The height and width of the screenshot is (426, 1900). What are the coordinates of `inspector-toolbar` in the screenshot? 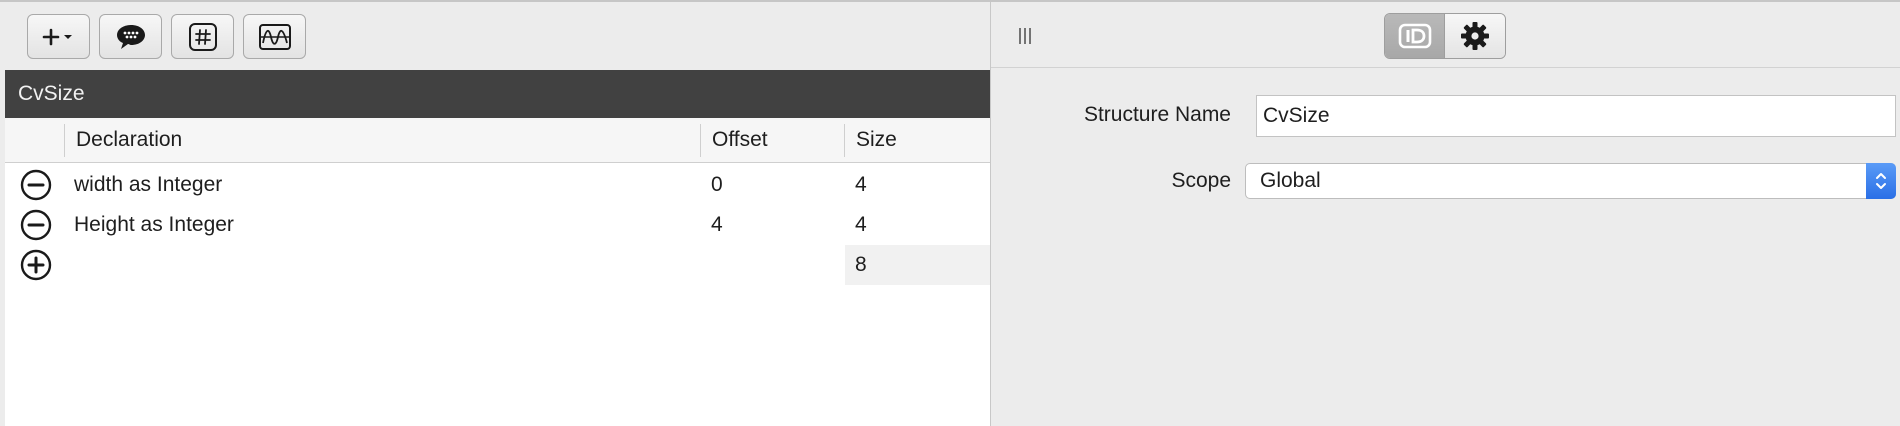 It's located at (1445, 35).